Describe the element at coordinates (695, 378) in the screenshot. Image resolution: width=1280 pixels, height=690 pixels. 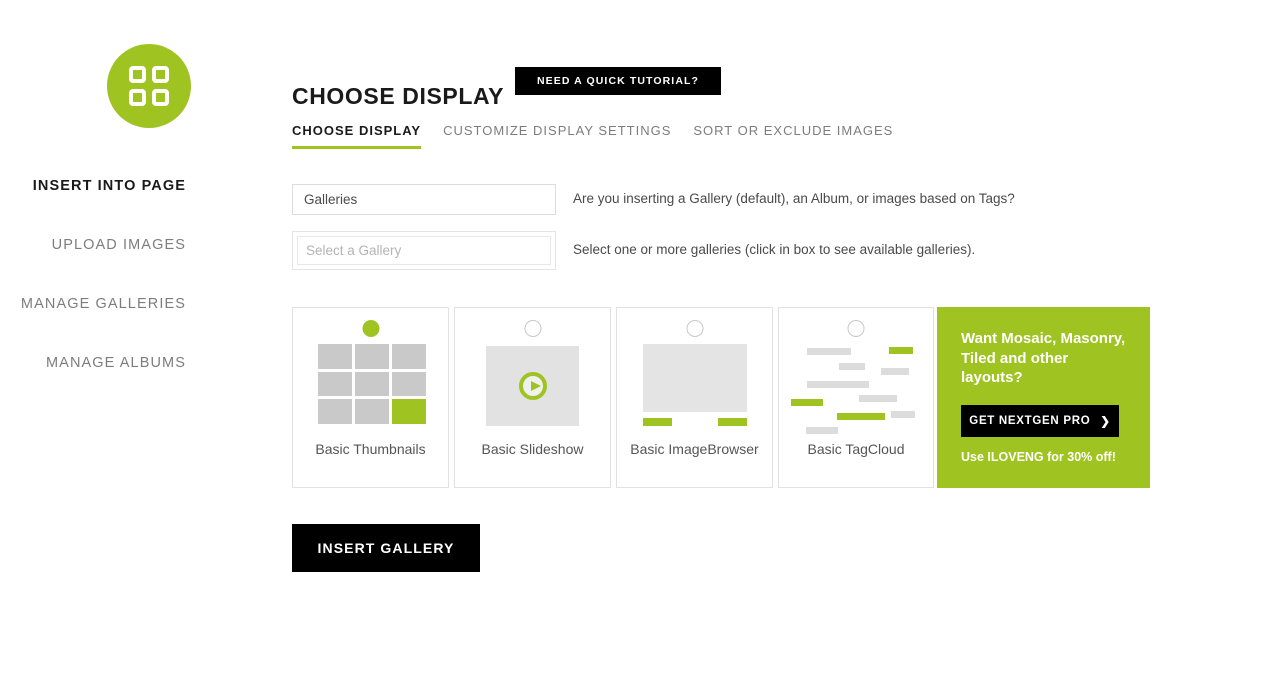
I see `imagebrowser-preview` at that location.